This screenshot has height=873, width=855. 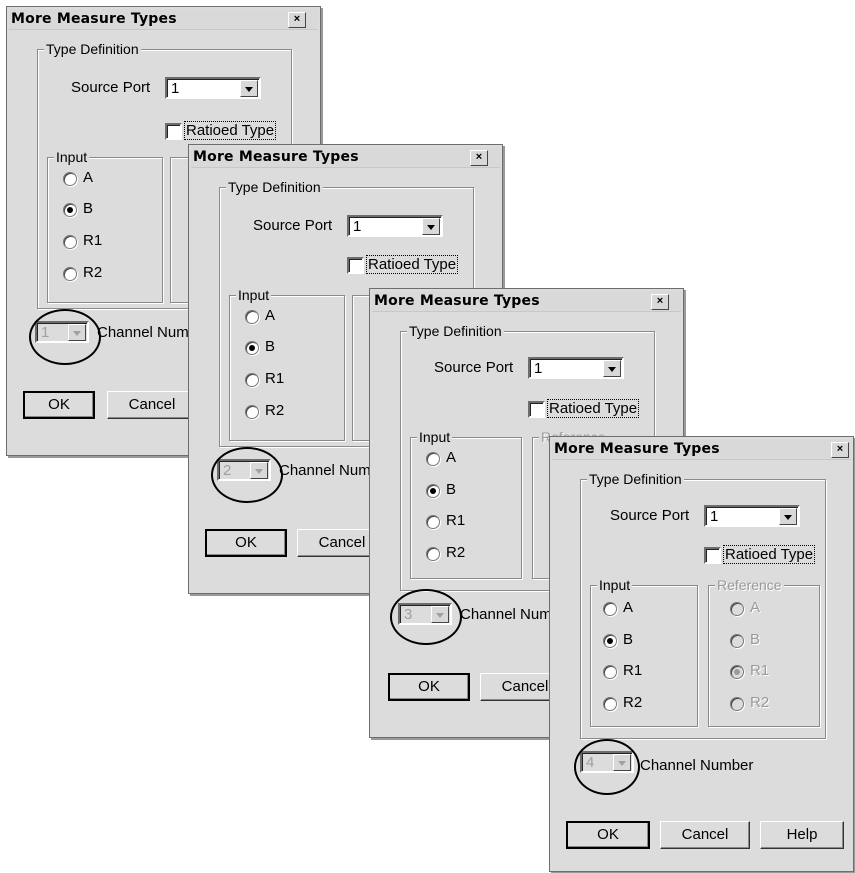 What do you see at coordinates (737, 641) in the screenshot?
I see `reference-radio-b` at bounding box center [737, 641].